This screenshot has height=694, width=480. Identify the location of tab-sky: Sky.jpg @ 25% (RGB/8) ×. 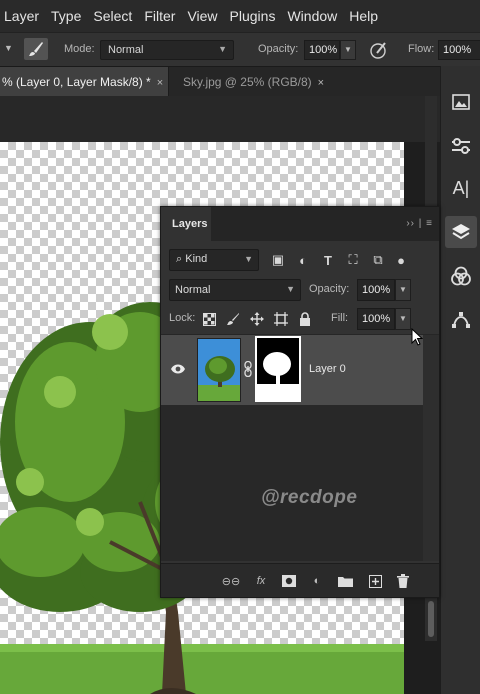
(253, 82).